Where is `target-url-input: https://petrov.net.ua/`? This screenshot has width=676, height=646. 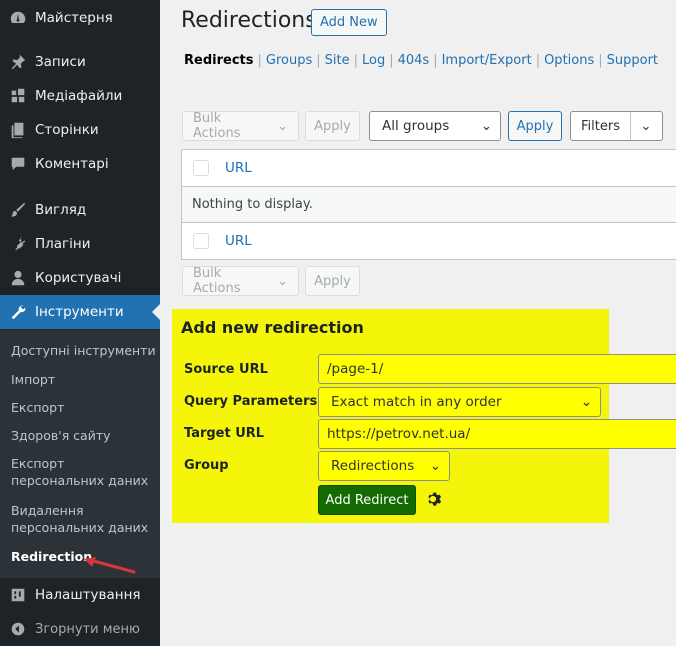 target-url-input: https://petrov.net.ua/ is located at coordinates (497, 434).